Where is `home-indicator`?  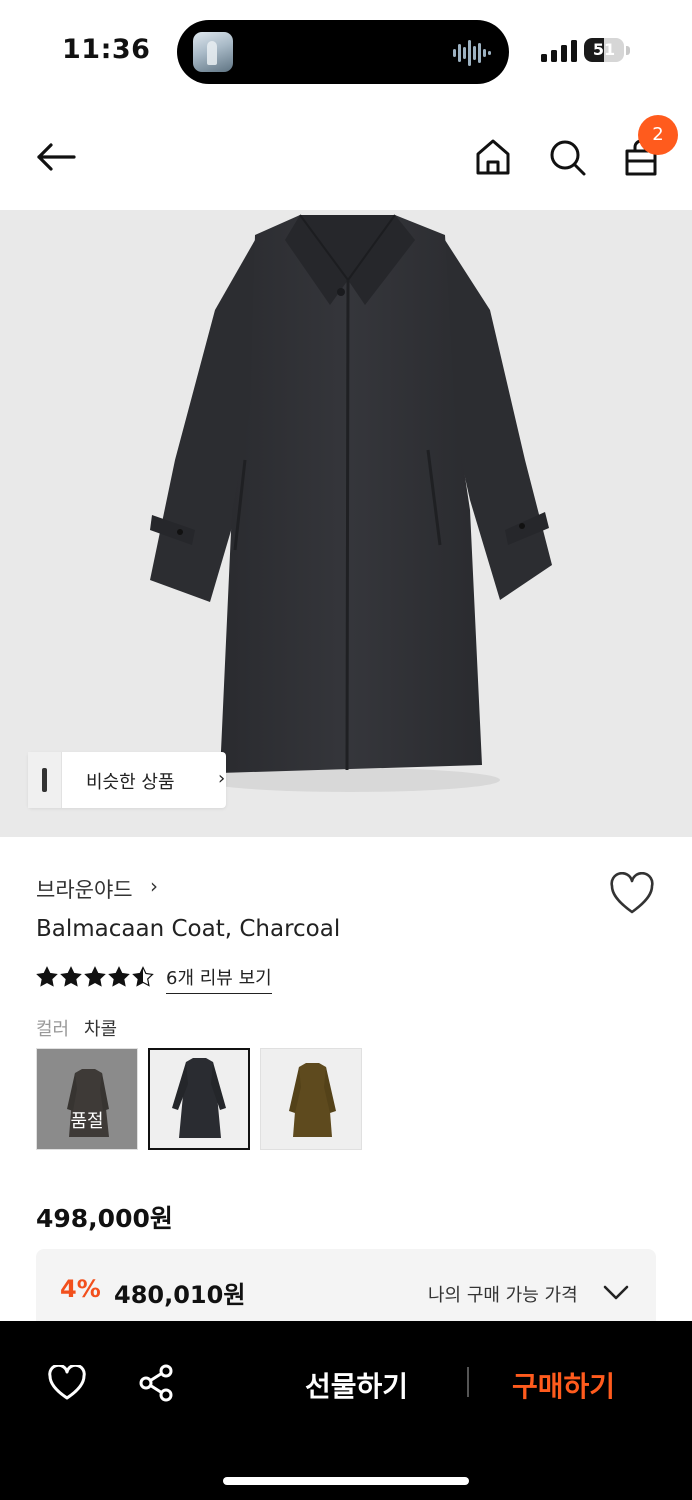
home-indicator is located at coordinates (346, 1481).